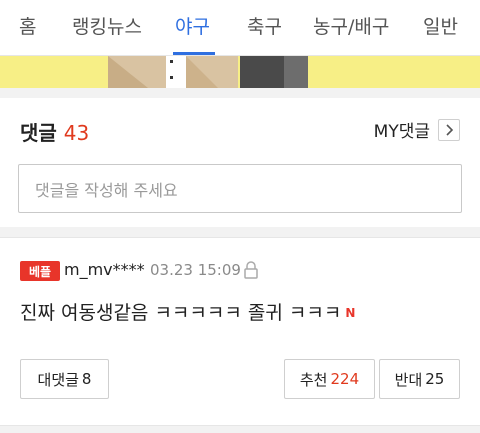 The image size is (480, 433). I want to click on like-count: 224, so click(345, 379).